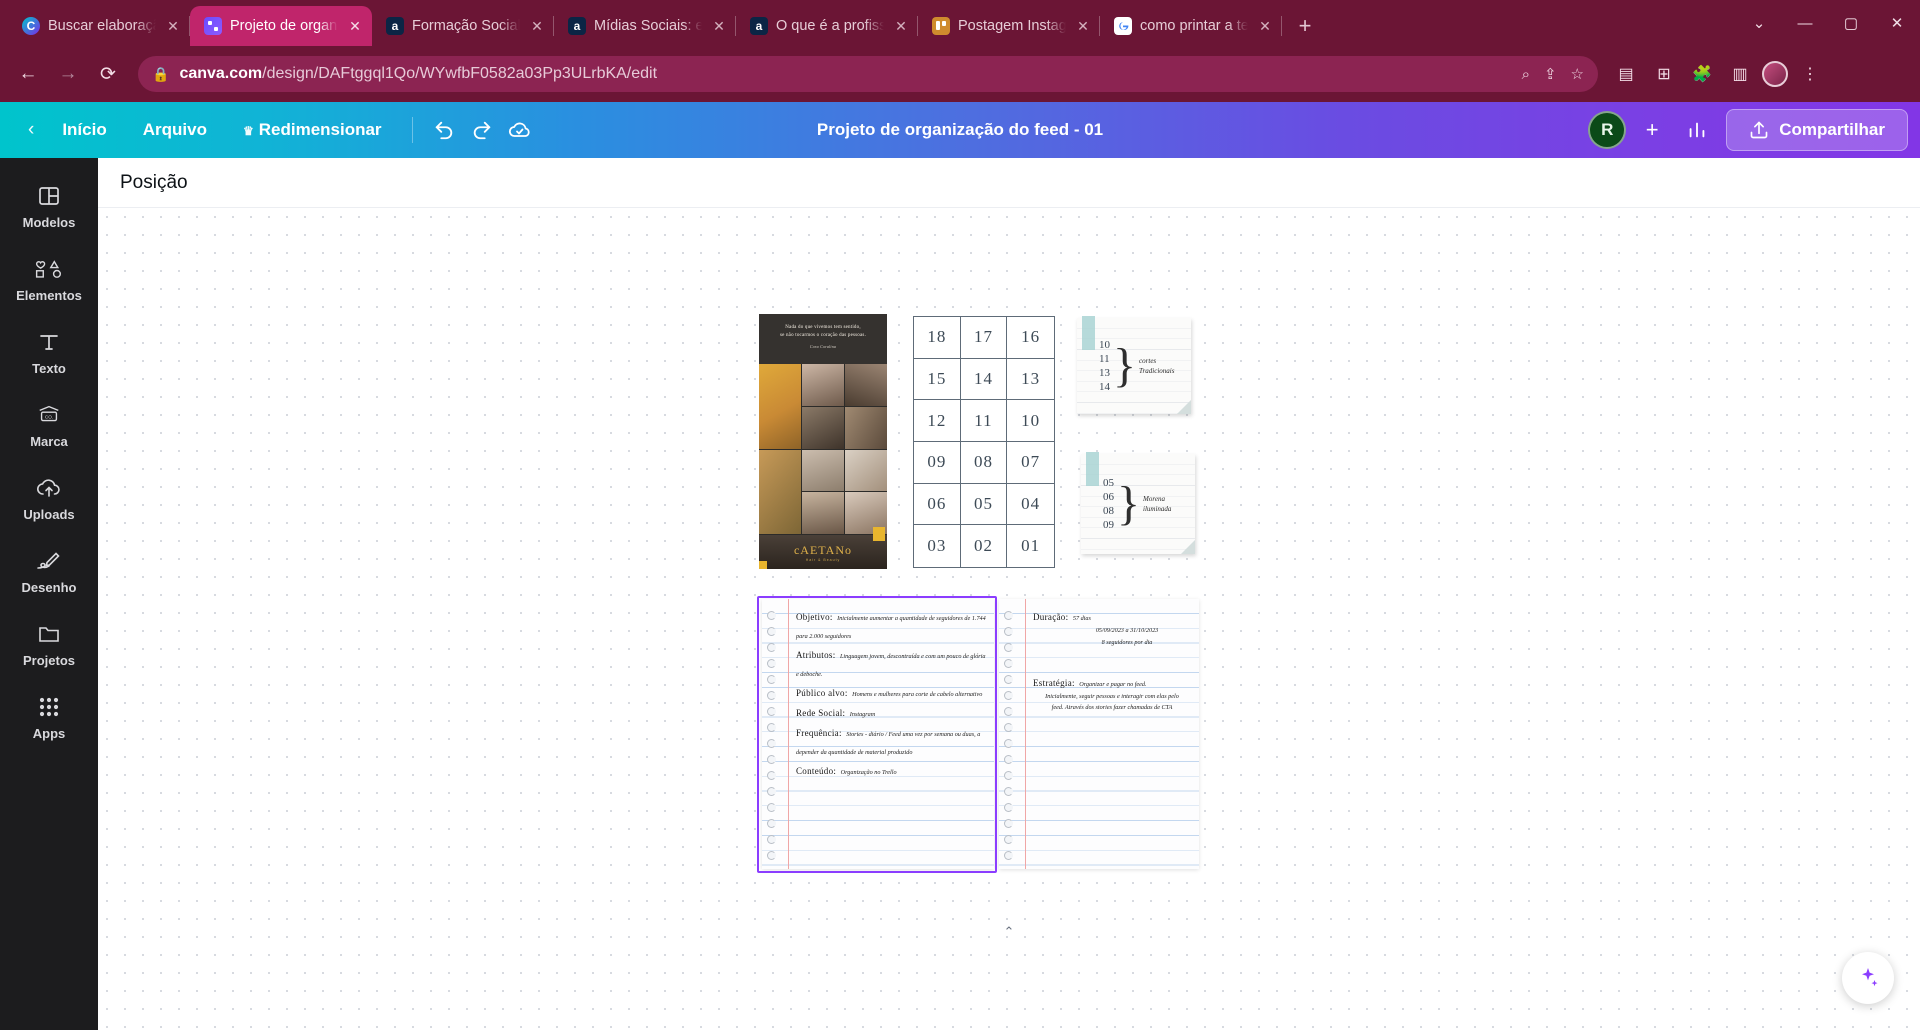 The width and height of the screenshot is (1920, 1030). I want to click on collapse-chevron-icon: ⌃, so click(1009, 932).